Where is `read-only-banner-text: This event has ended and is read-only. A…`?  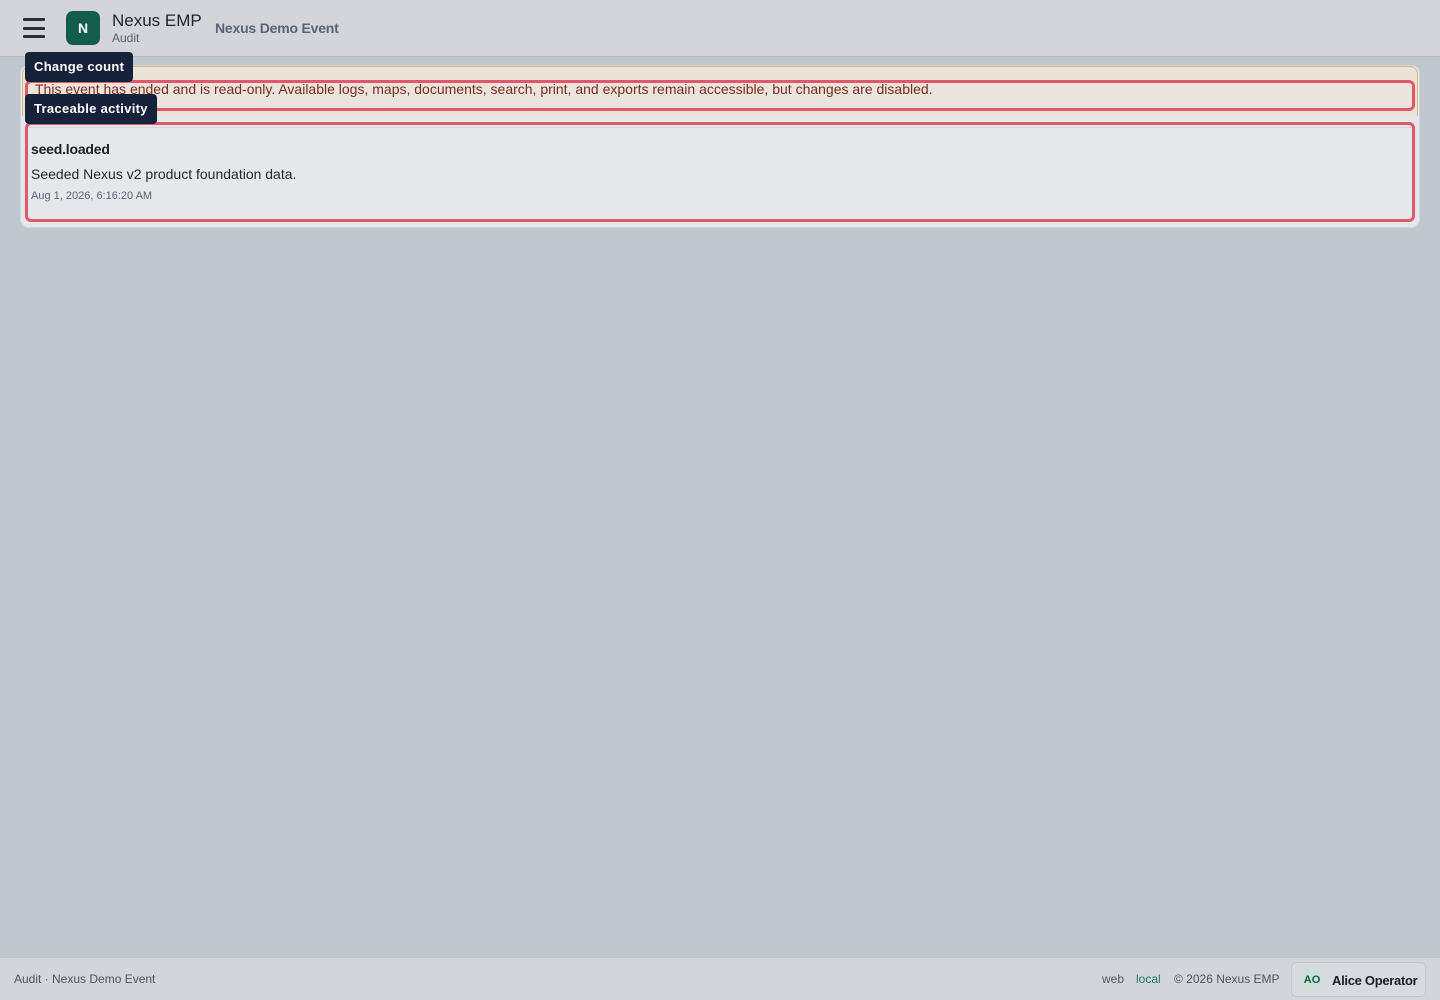
read-only-banner-text: This event has ended and is read-only. A… is located at coordinates (484, 89).